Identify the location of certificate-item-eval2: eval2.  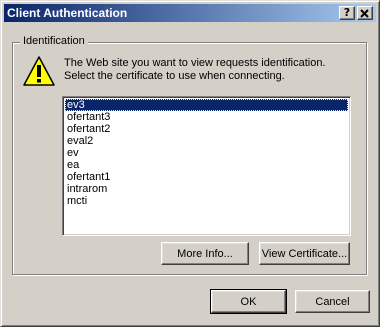
(206, 141).